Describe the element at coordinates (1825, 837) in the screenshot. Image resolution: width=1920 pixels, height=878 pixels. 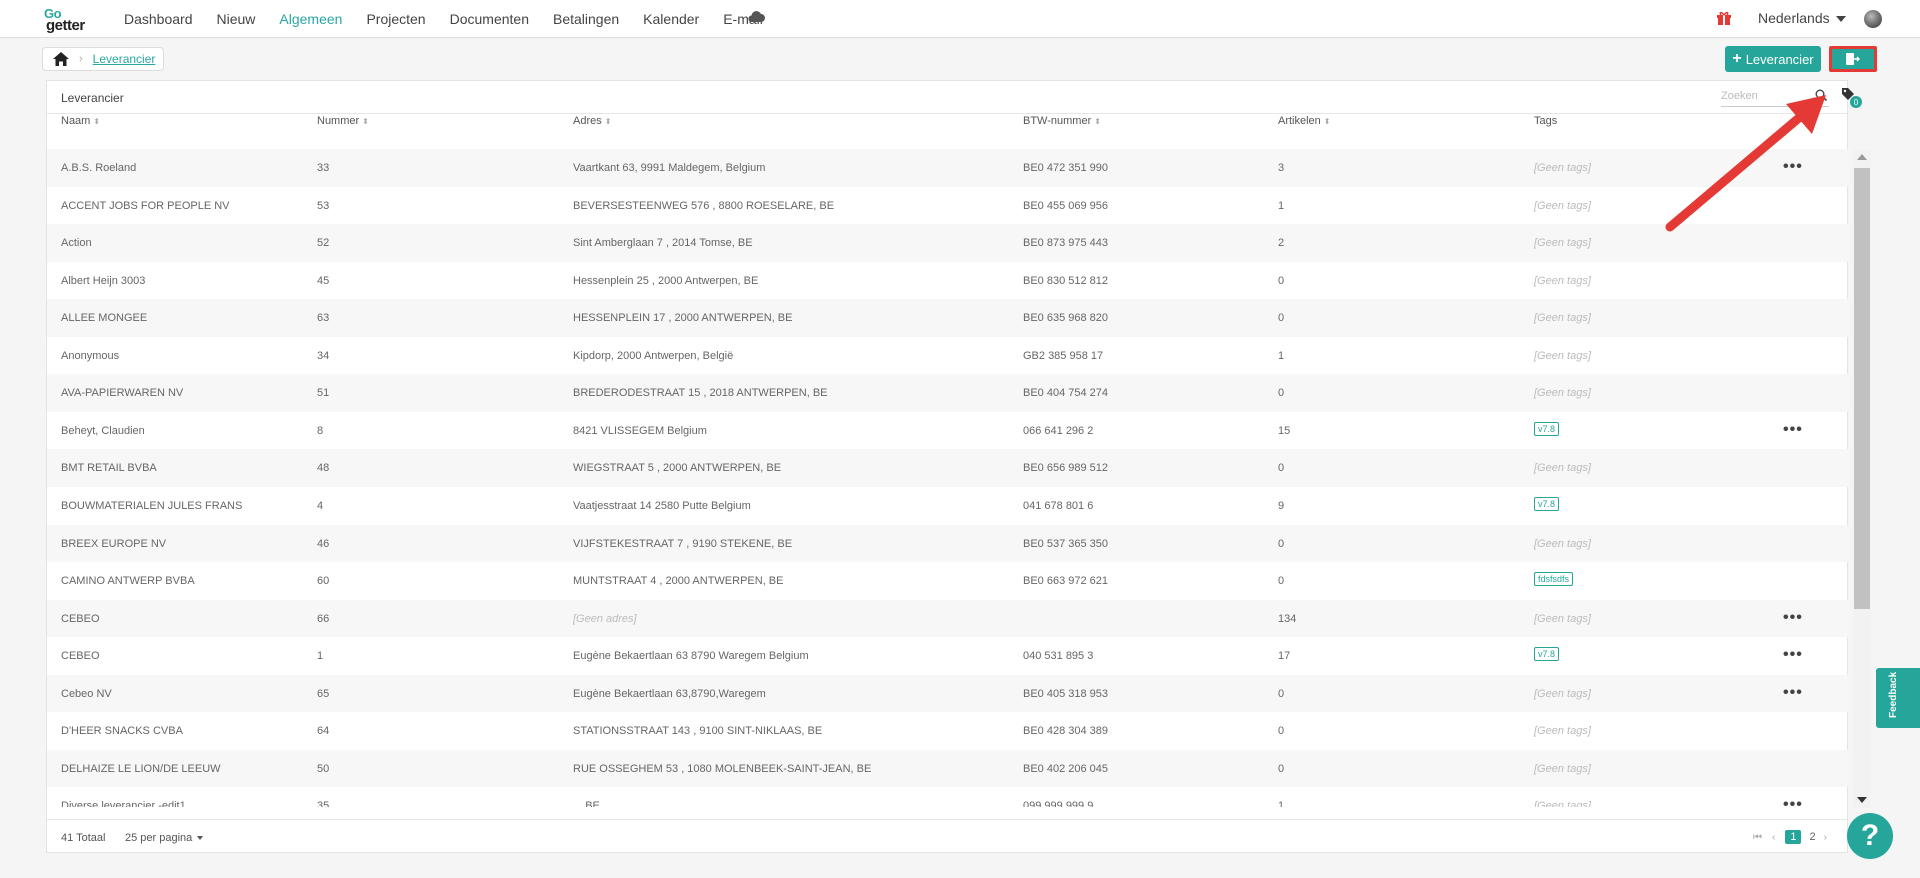
I see `next-page-icon: ›` at that location.